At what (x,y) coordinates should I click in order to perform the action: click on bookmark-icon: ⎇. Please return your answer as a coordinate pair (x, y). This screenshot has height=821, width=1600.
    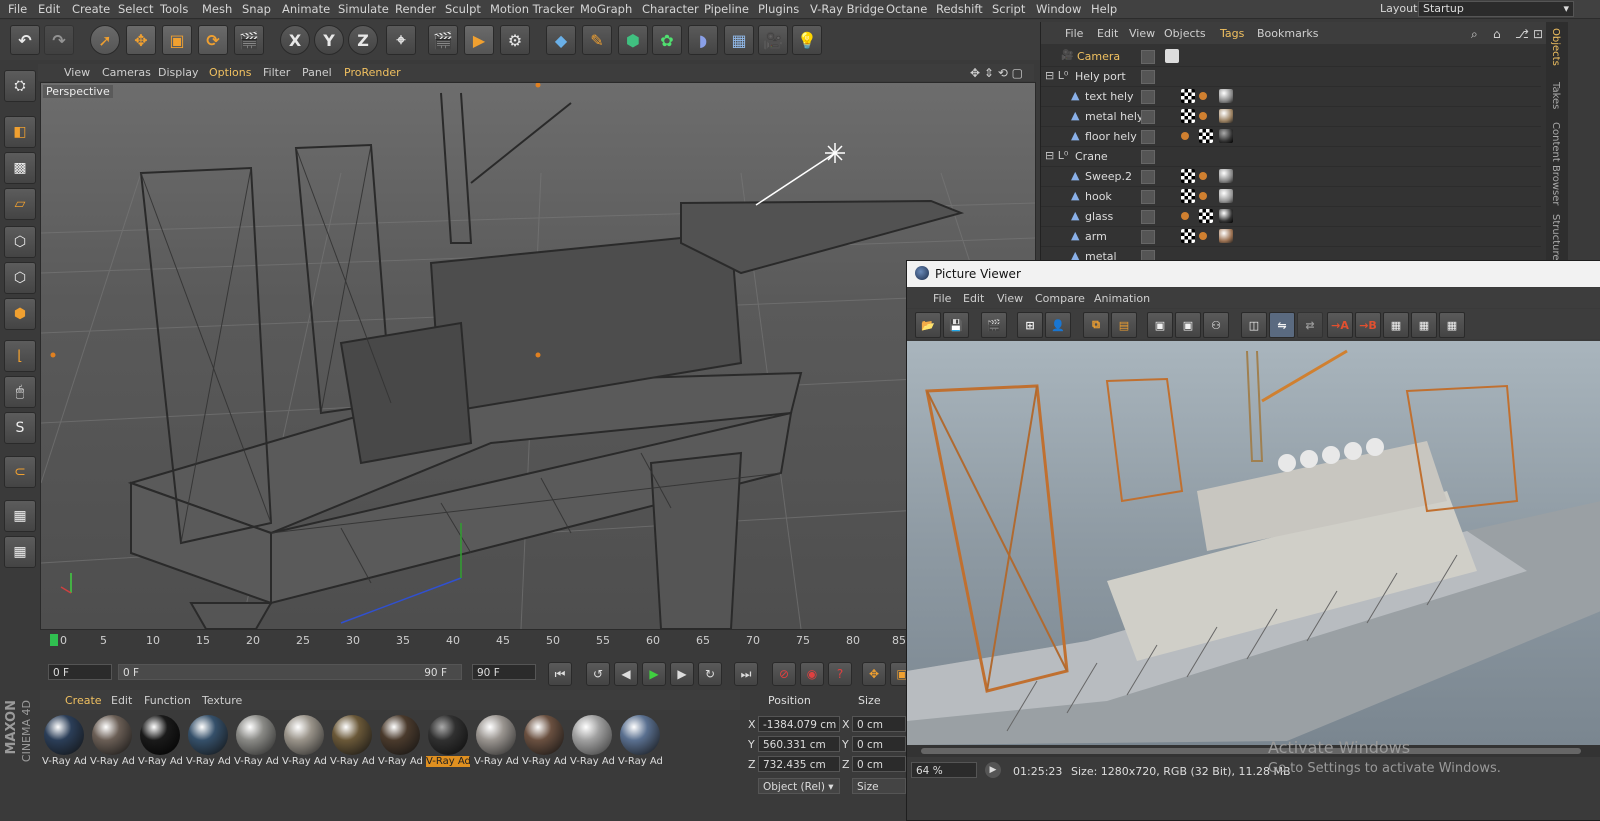
    Looking at the image, I should click on (1522, 34).